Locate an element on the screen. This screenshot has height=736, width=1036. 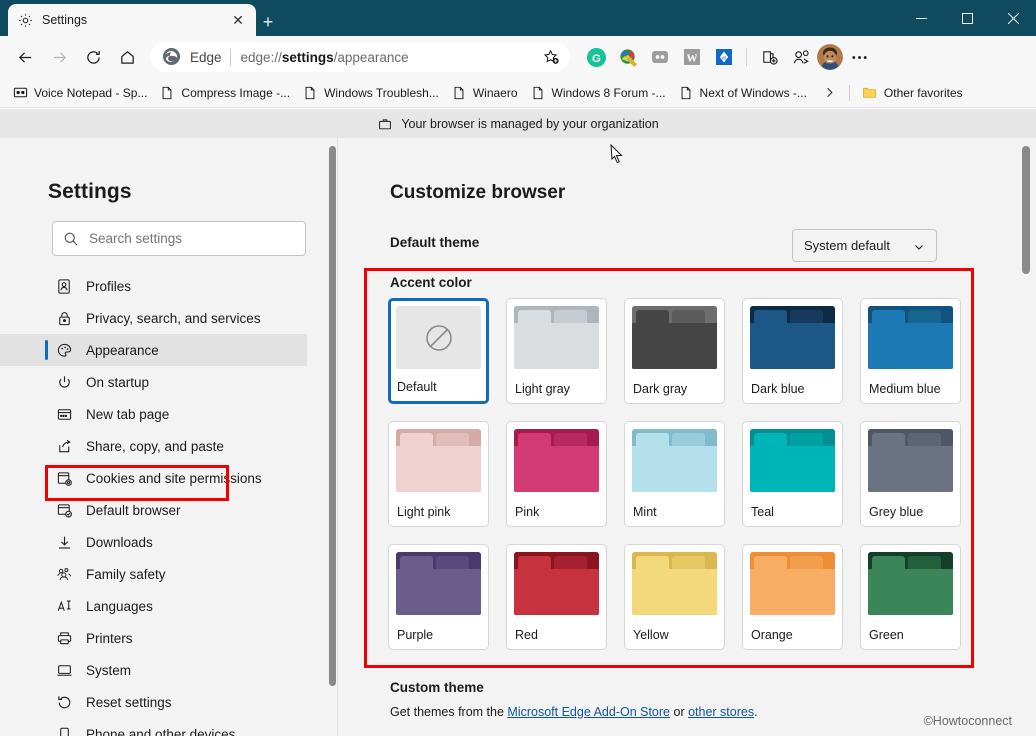
accent-swatch: Dark gray is located at coordinates (674, 351).